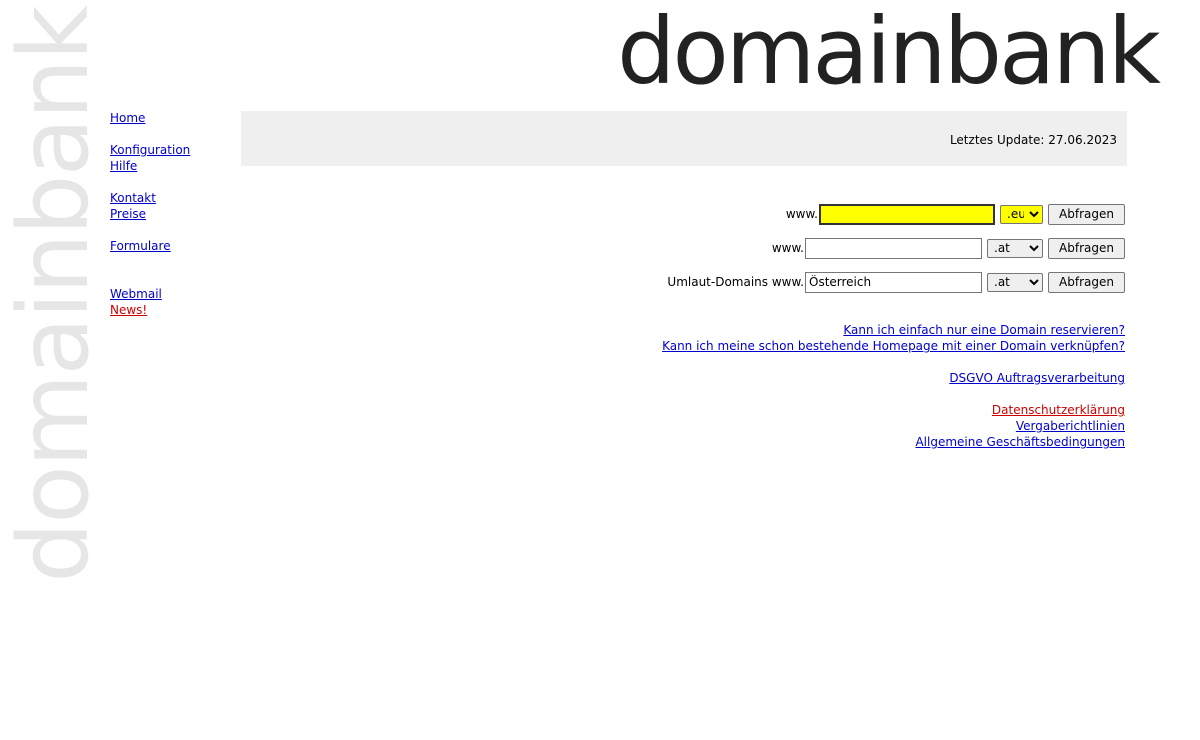  Describe the element at coordinates (150, 150) in the screenshot. I see `nav-link-konfiguration: Konfiguration` at that location.